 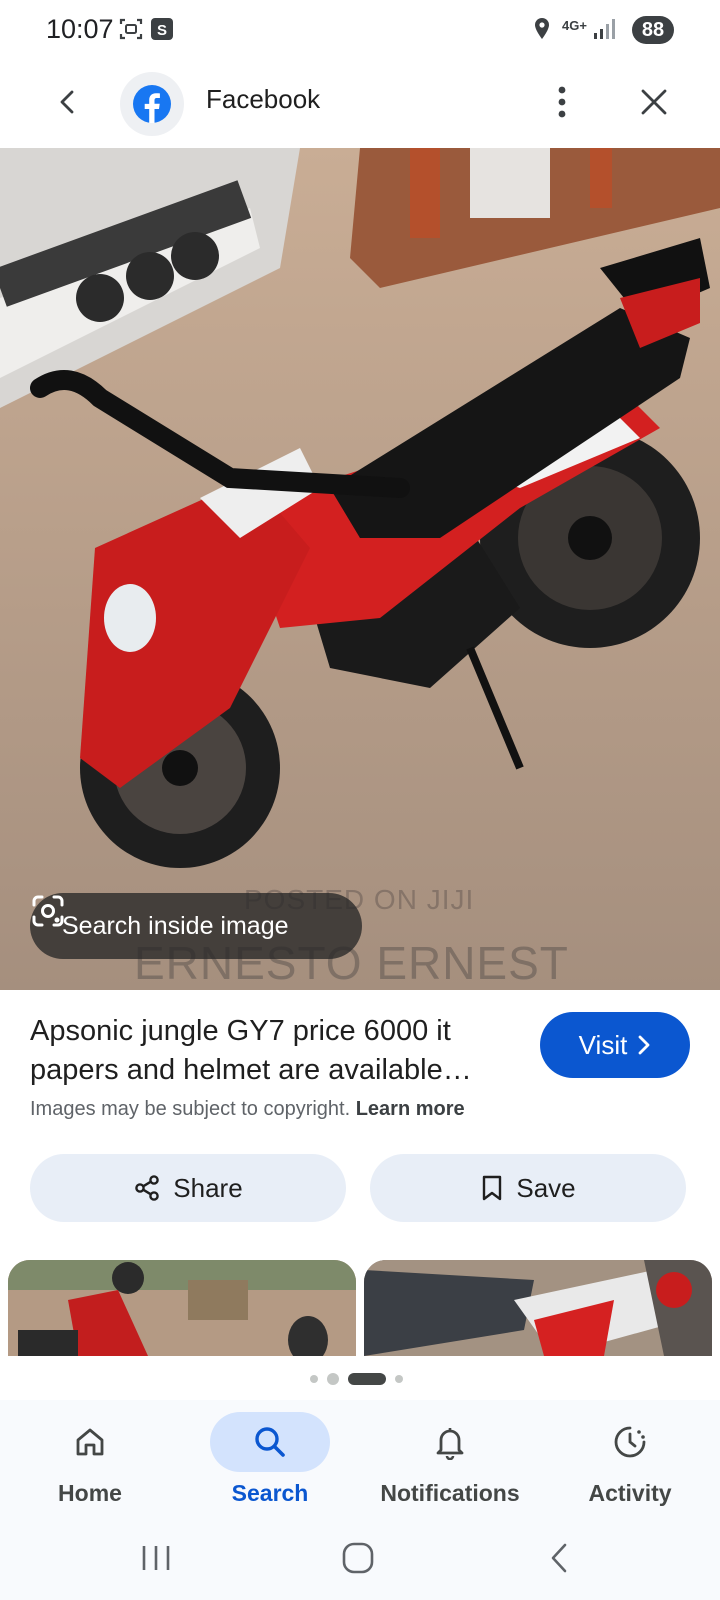 I want to click on close-button, so click(x=654, y=102).